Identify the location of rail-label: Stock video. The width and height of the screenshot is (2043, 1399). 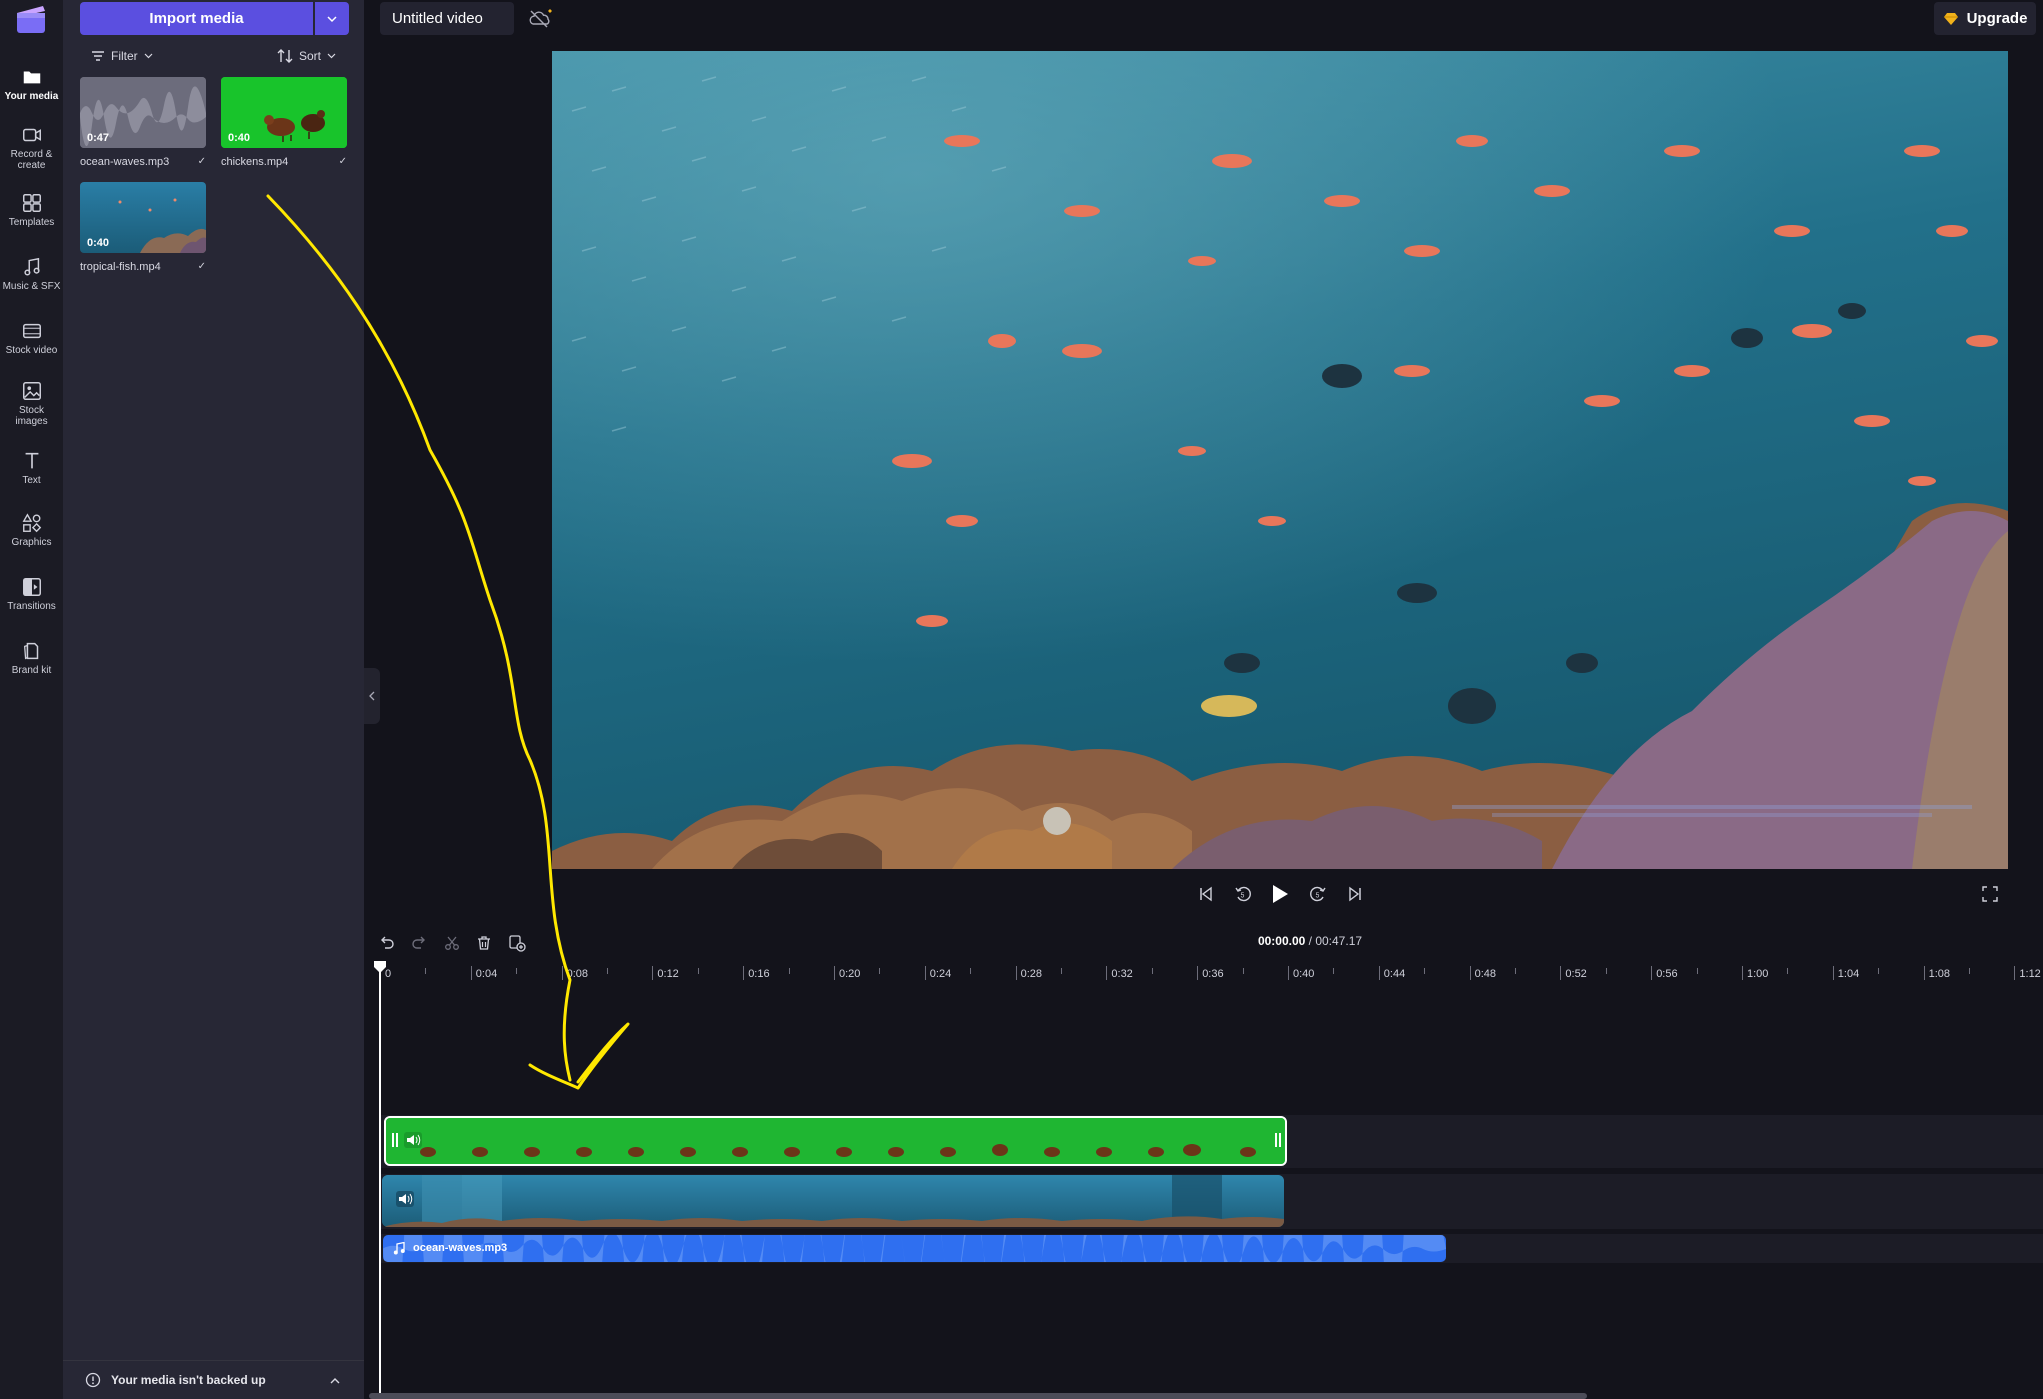
(31, 350).